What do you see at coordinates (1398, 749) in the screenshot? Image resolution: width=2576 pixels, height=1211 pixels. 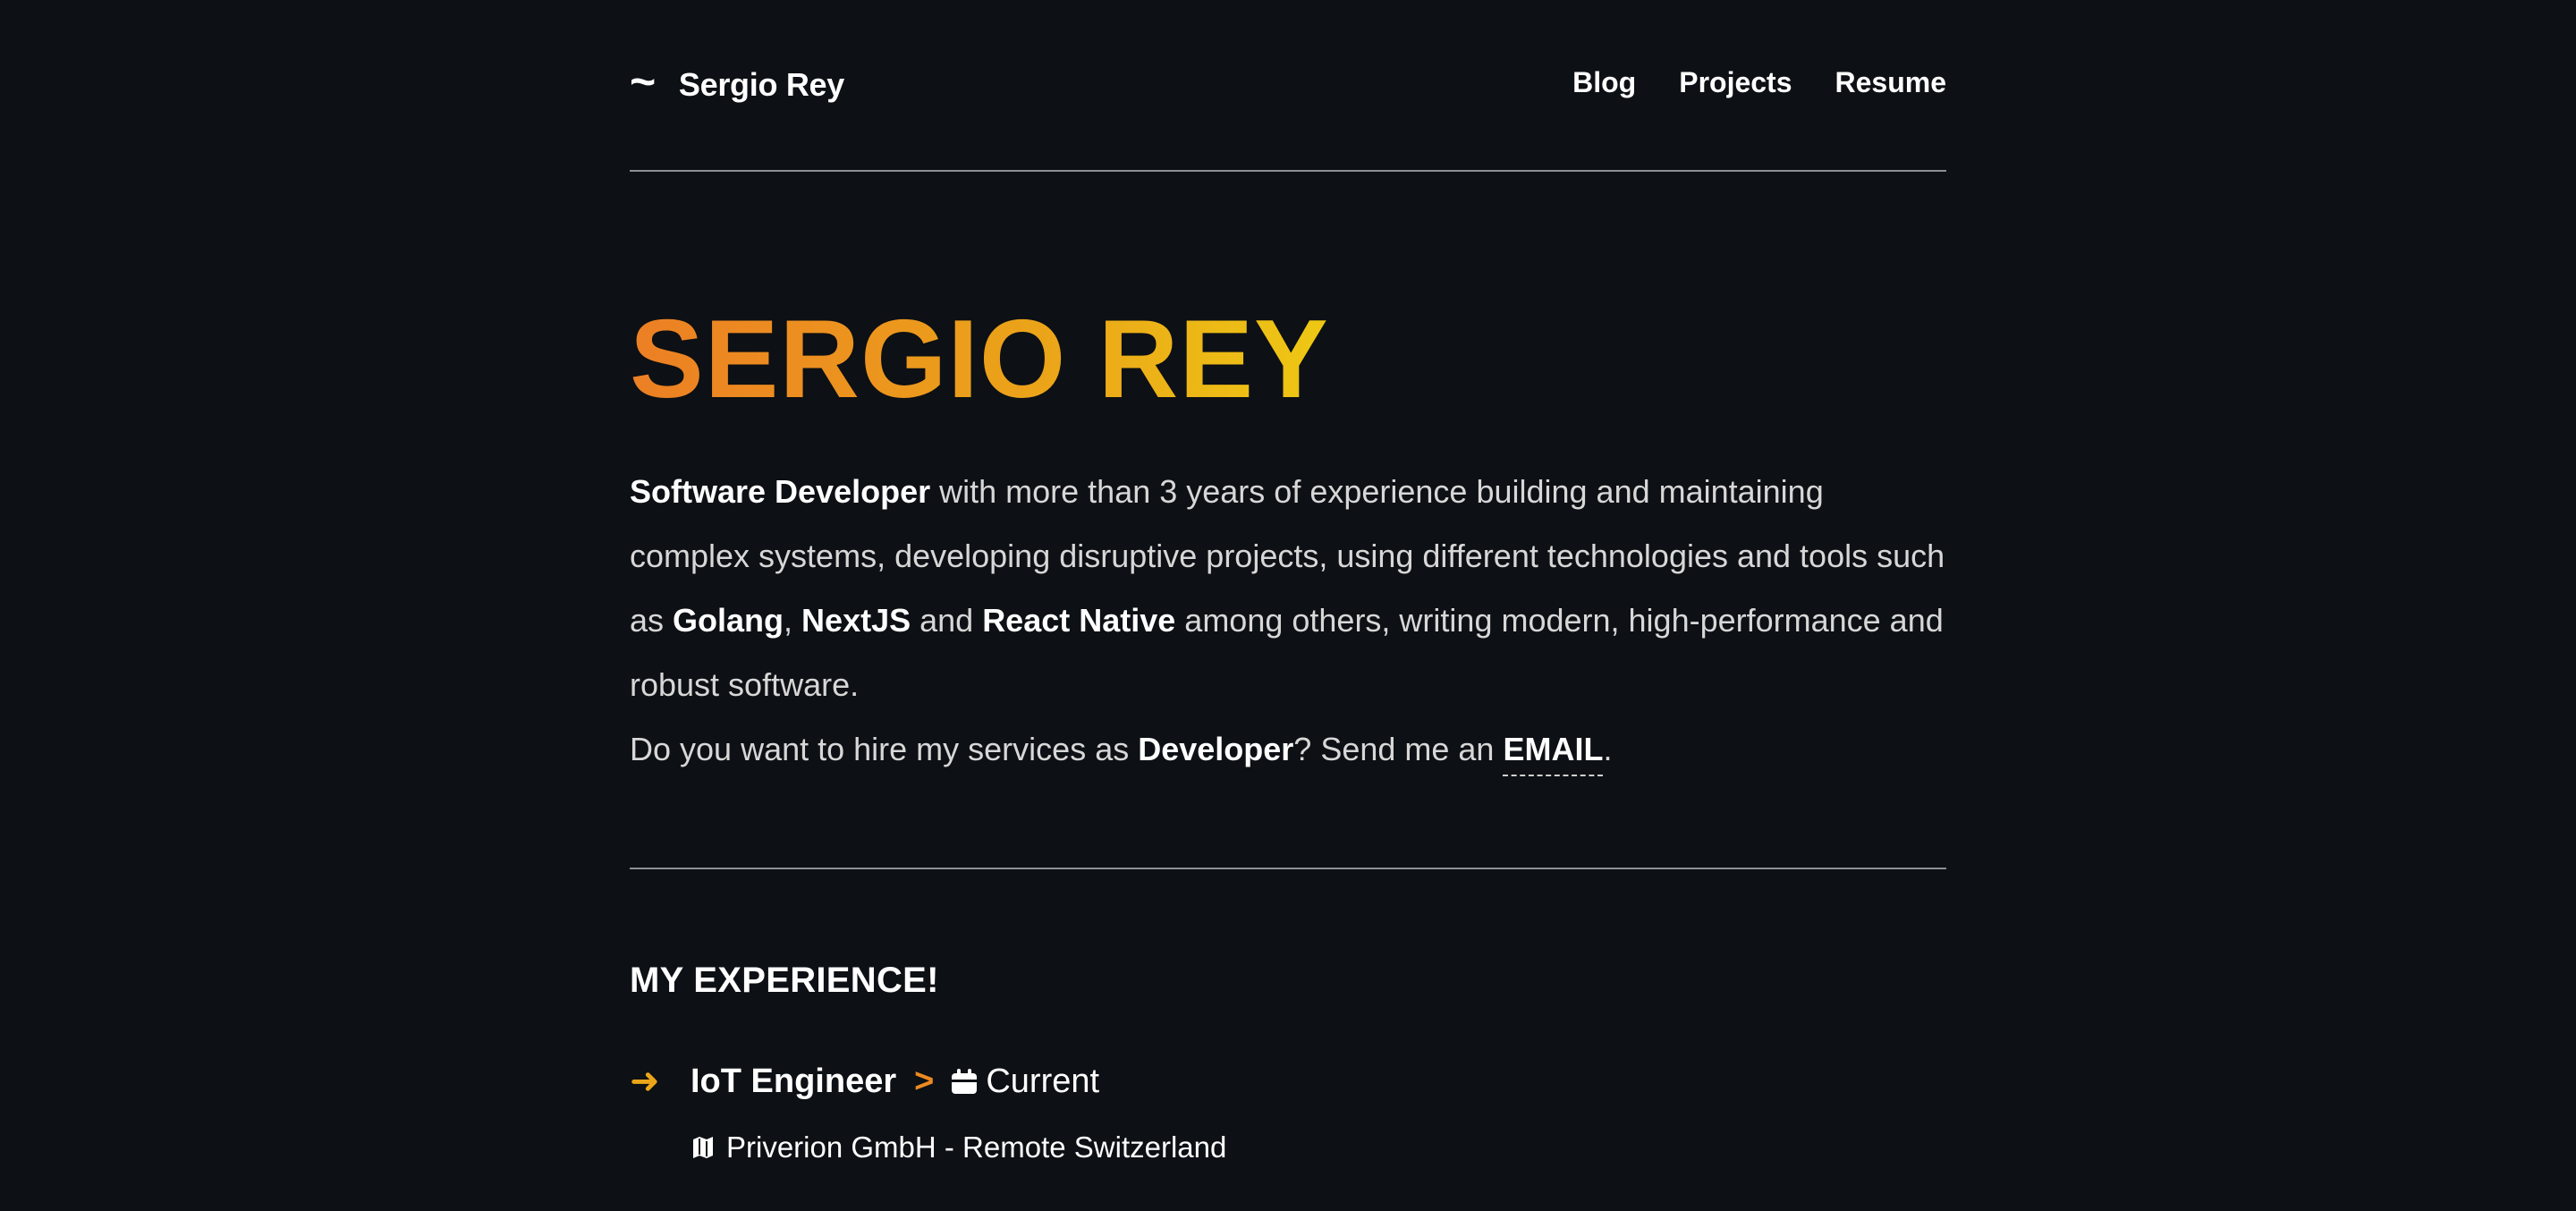 I see `hire-text-2: ? Send me an` at bounding box center [1398, 749].